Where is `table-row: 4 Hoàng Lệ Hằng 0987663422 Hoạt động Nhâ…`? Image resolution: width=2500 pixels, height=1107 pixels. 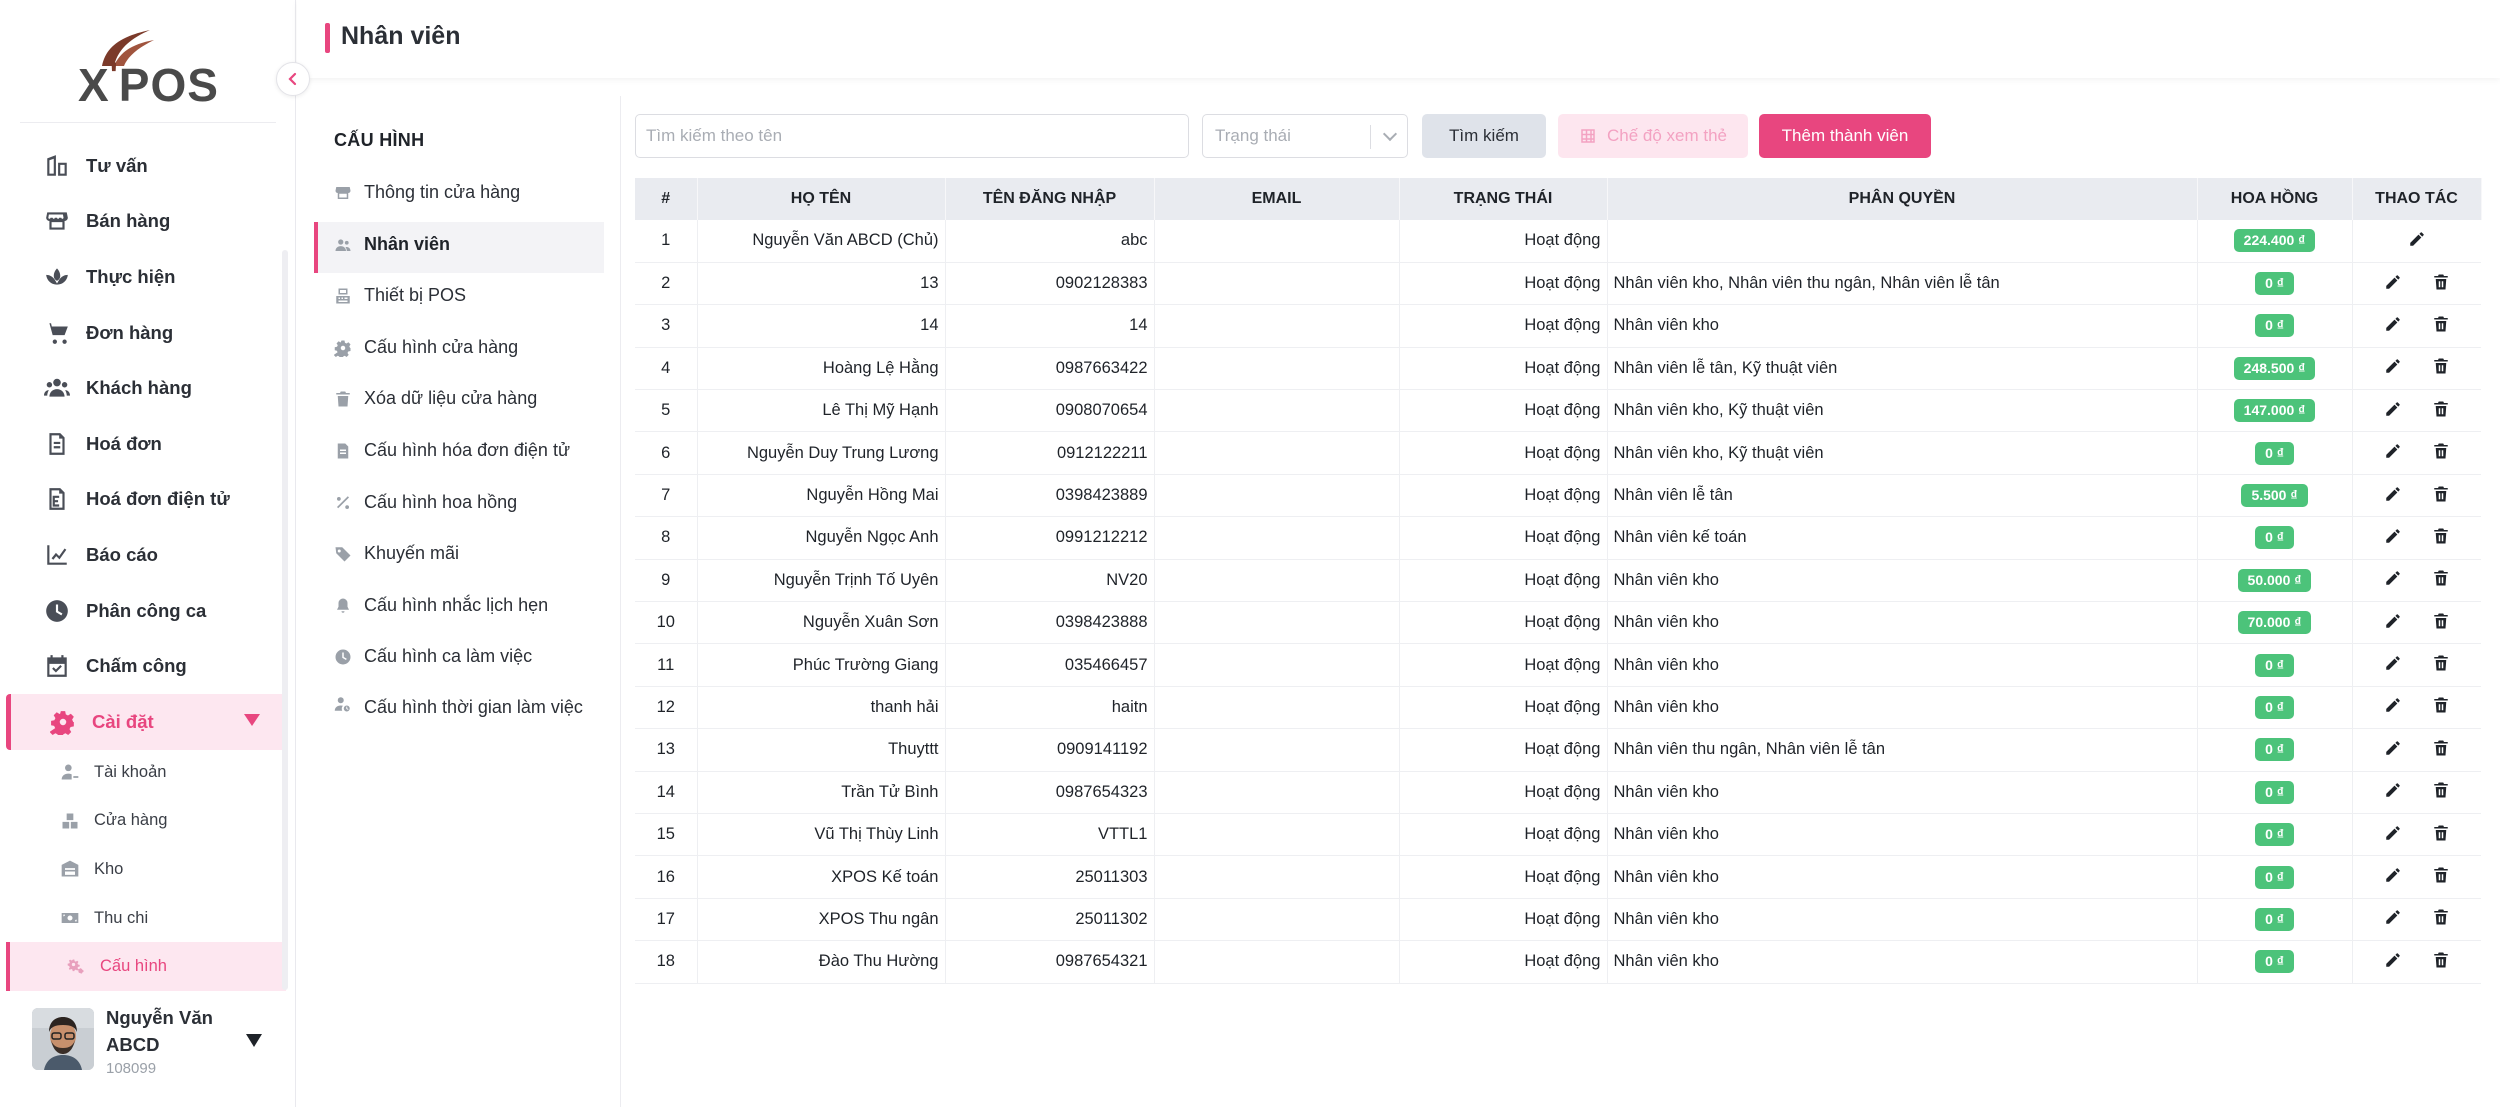 table-row: 4 Hoàng Lệ Hằng 0987663422 Hoạt động Nhâ… is located at coordinates (1558, 369).